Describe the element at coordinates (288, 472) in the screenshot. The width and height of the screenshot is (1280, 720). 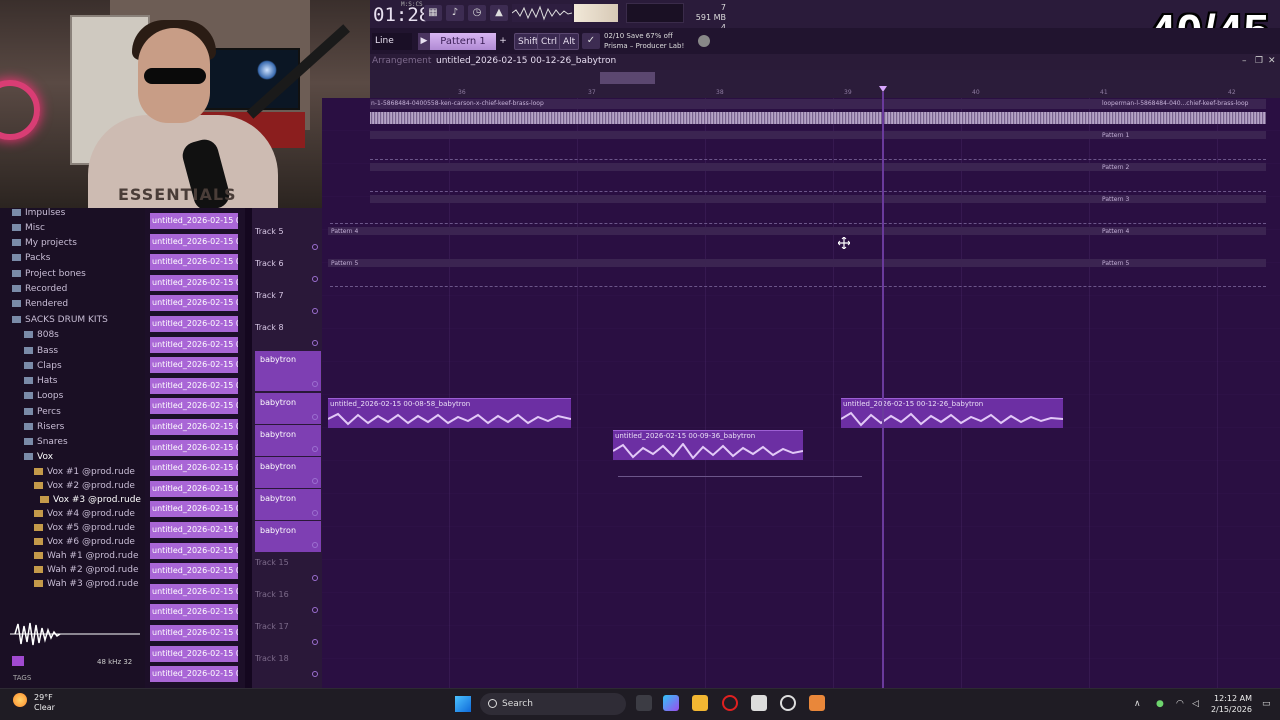
I see `track-header-babytron-3: babytron` at that location.